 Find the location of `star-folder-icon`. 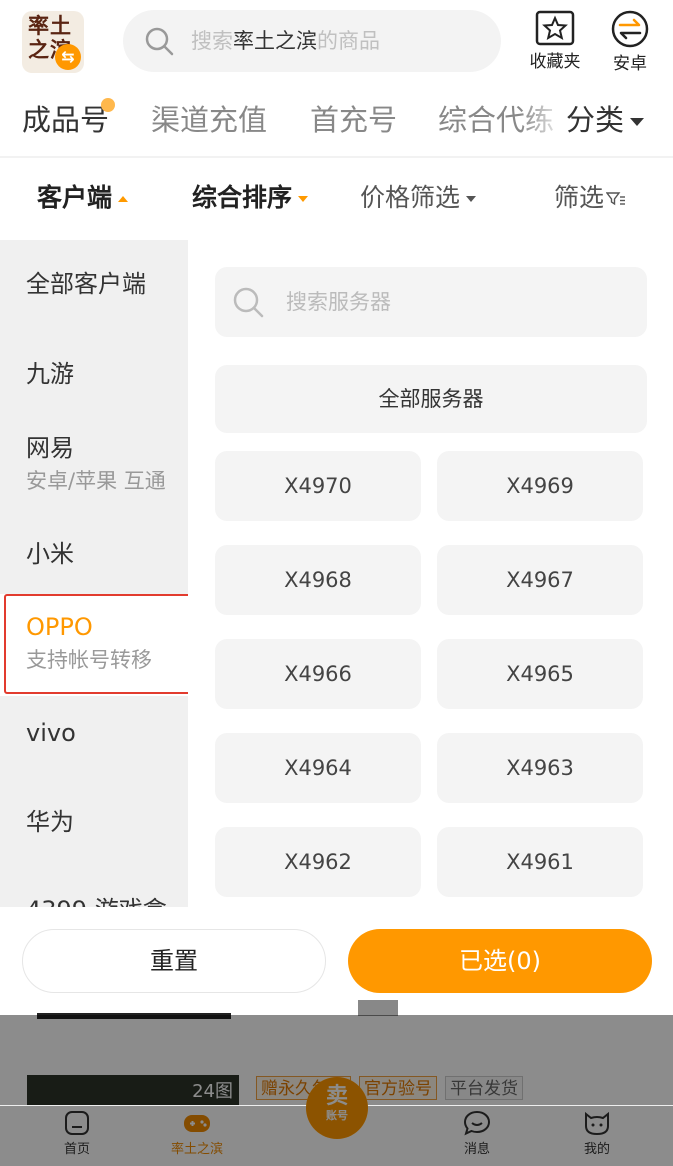

star-folder-icon is located at coordinates (555, 28).